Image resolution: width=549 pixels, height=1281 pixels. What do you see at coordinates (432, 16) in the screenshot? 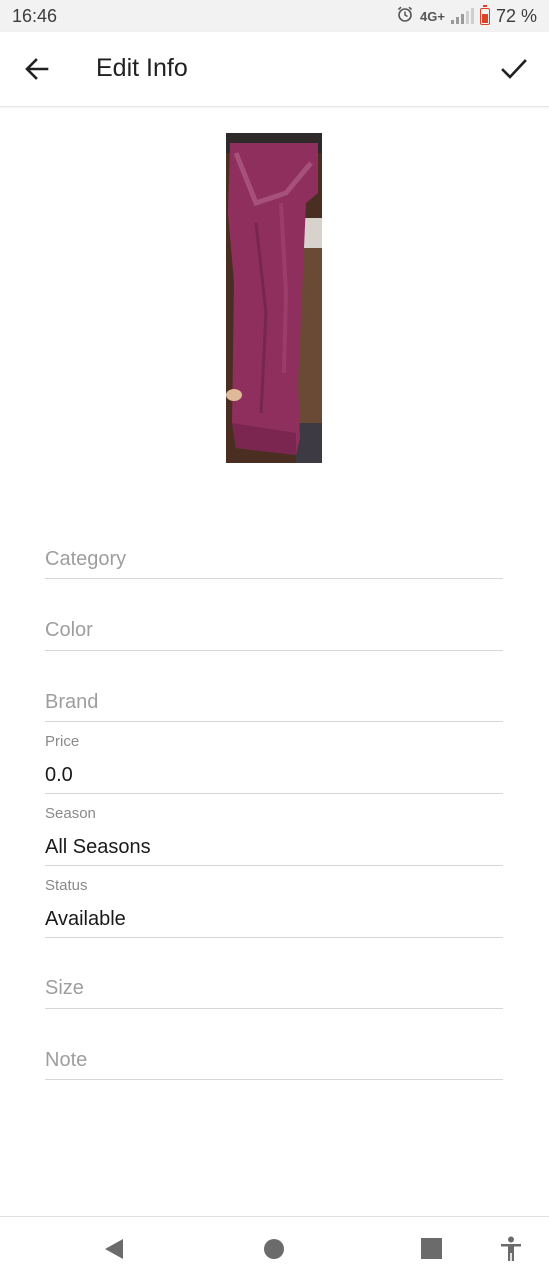
I see `network-type: 4G+` at bounding box center [432, 16].